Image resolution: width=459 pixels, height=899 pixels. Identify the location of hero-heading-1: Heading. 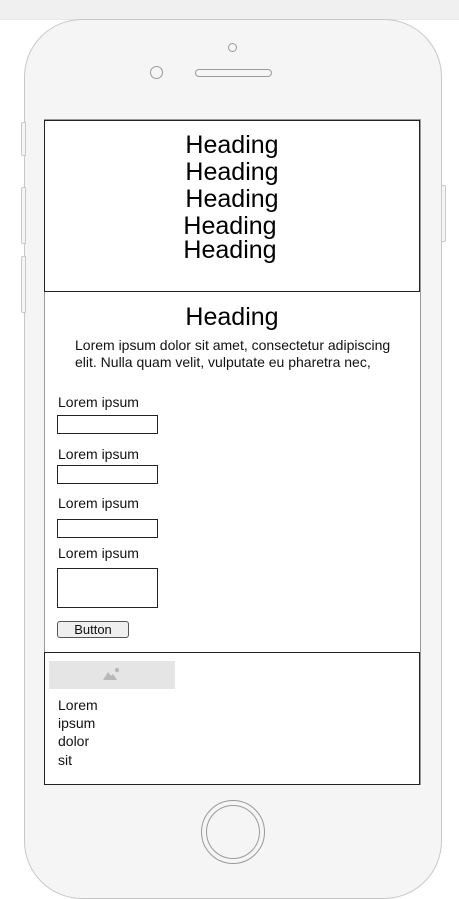
(232, 145).